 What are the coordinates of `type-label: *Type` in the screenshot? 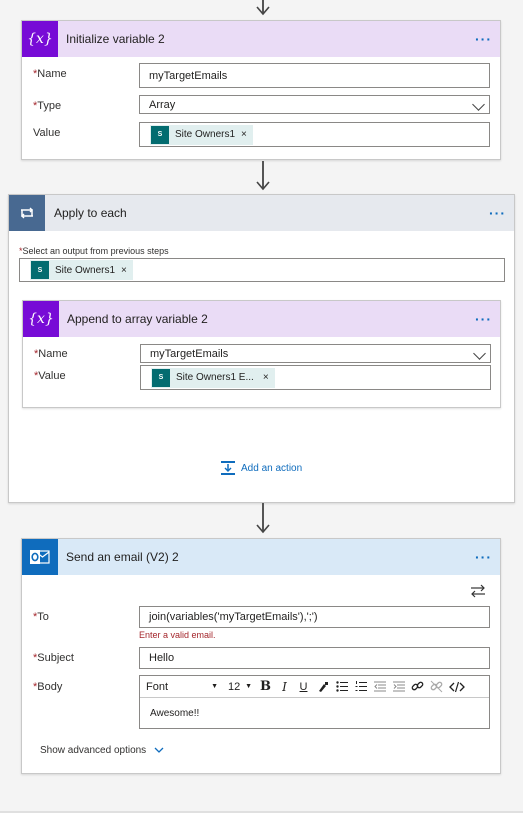 It's located at (47, 106).